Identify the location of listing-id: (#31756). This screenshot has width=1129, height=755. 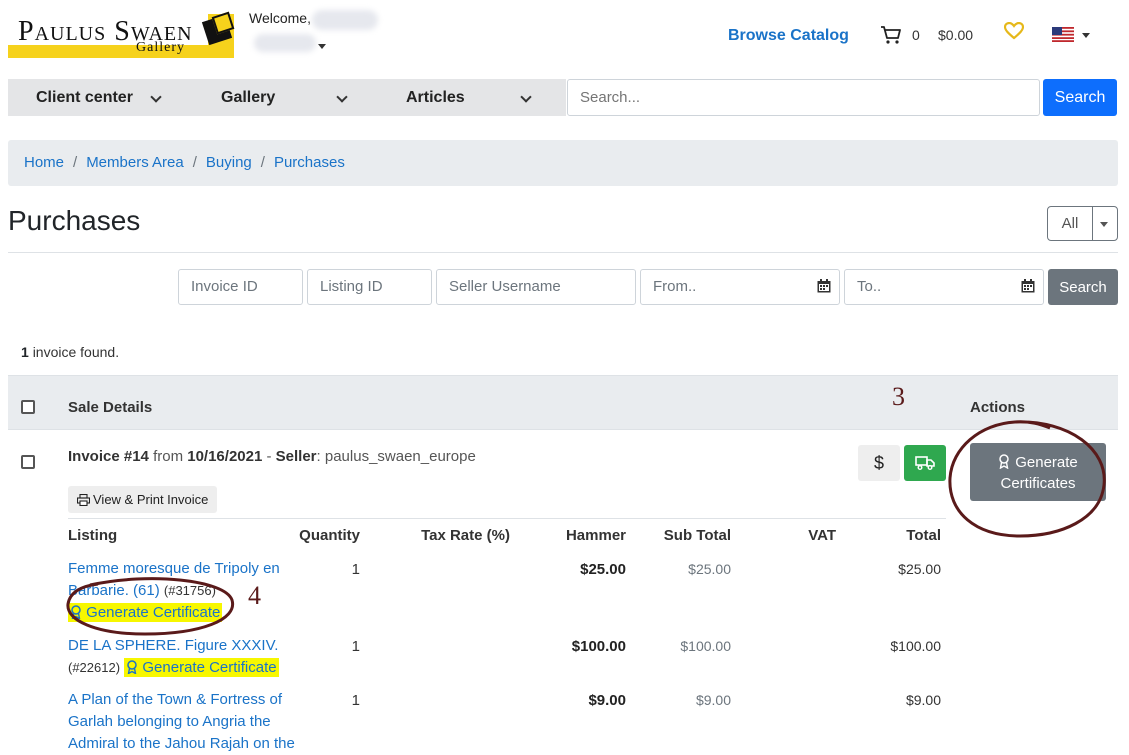
(189, 590).